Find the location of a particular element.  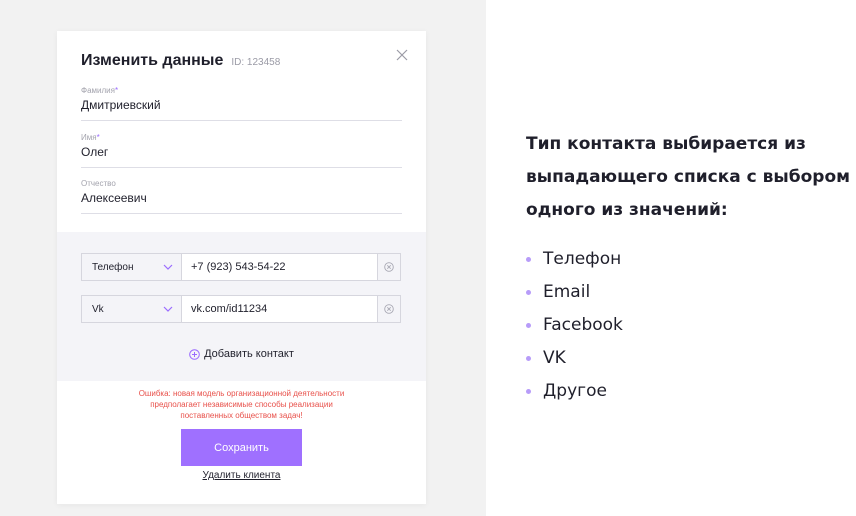

contact-value-input: vk.com/id11234 is located at coordinates (280, 309).